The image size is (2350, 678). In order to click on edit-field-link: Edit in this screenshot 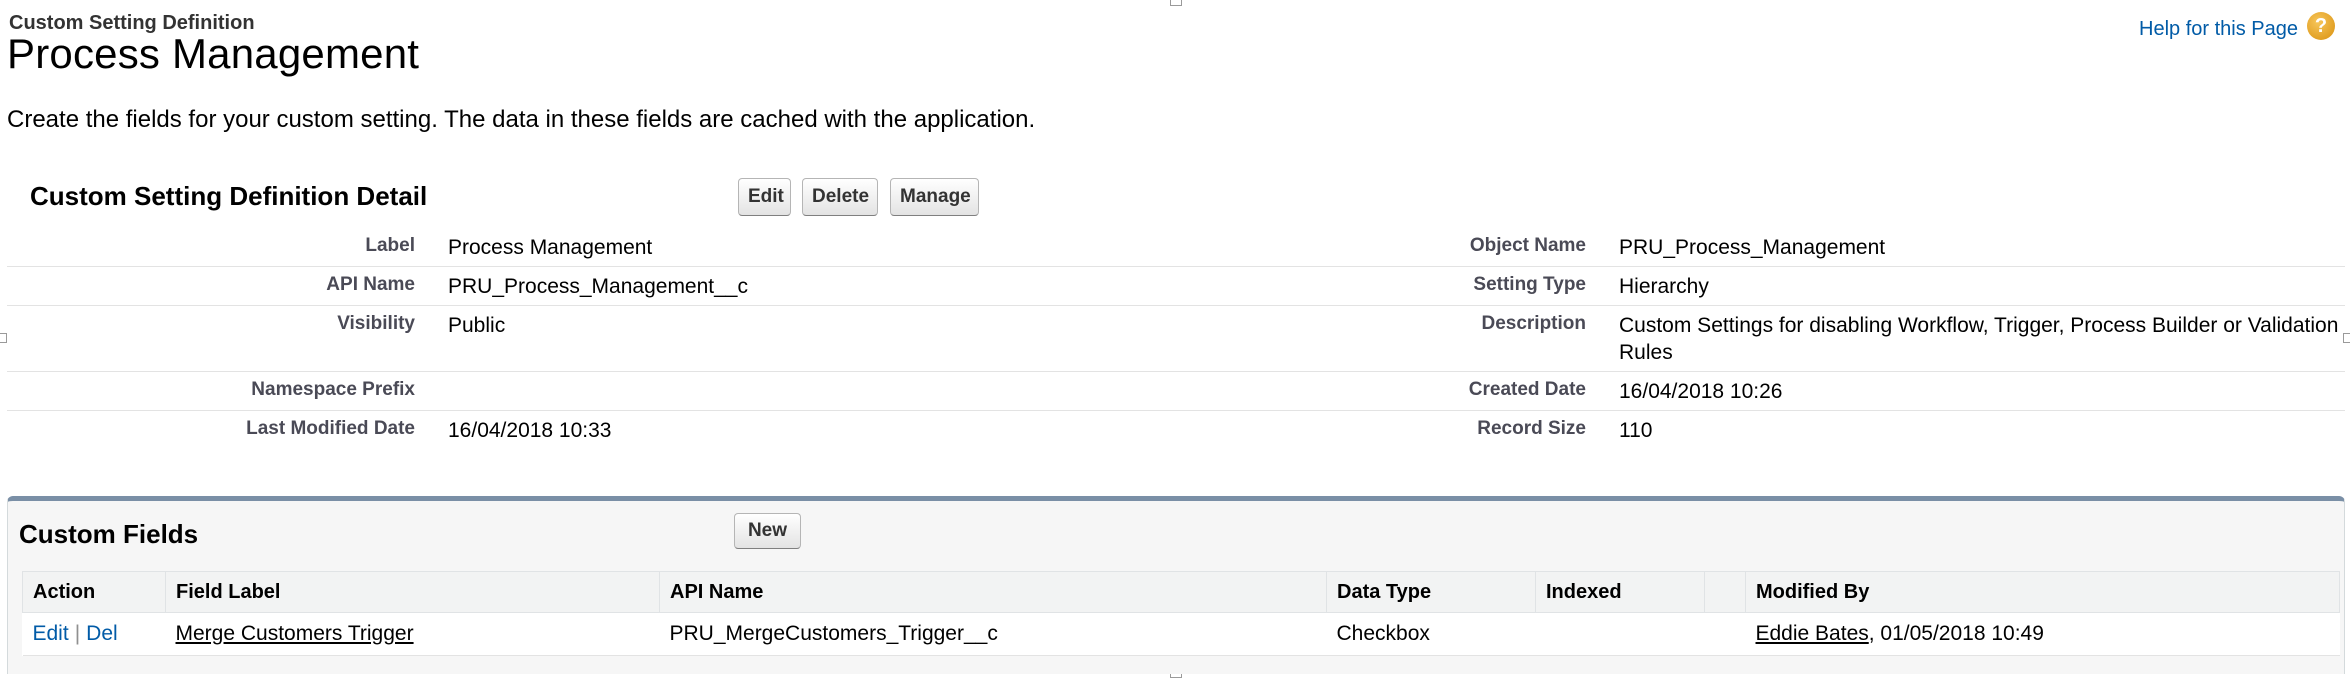, I will do `click(51, 633)`.